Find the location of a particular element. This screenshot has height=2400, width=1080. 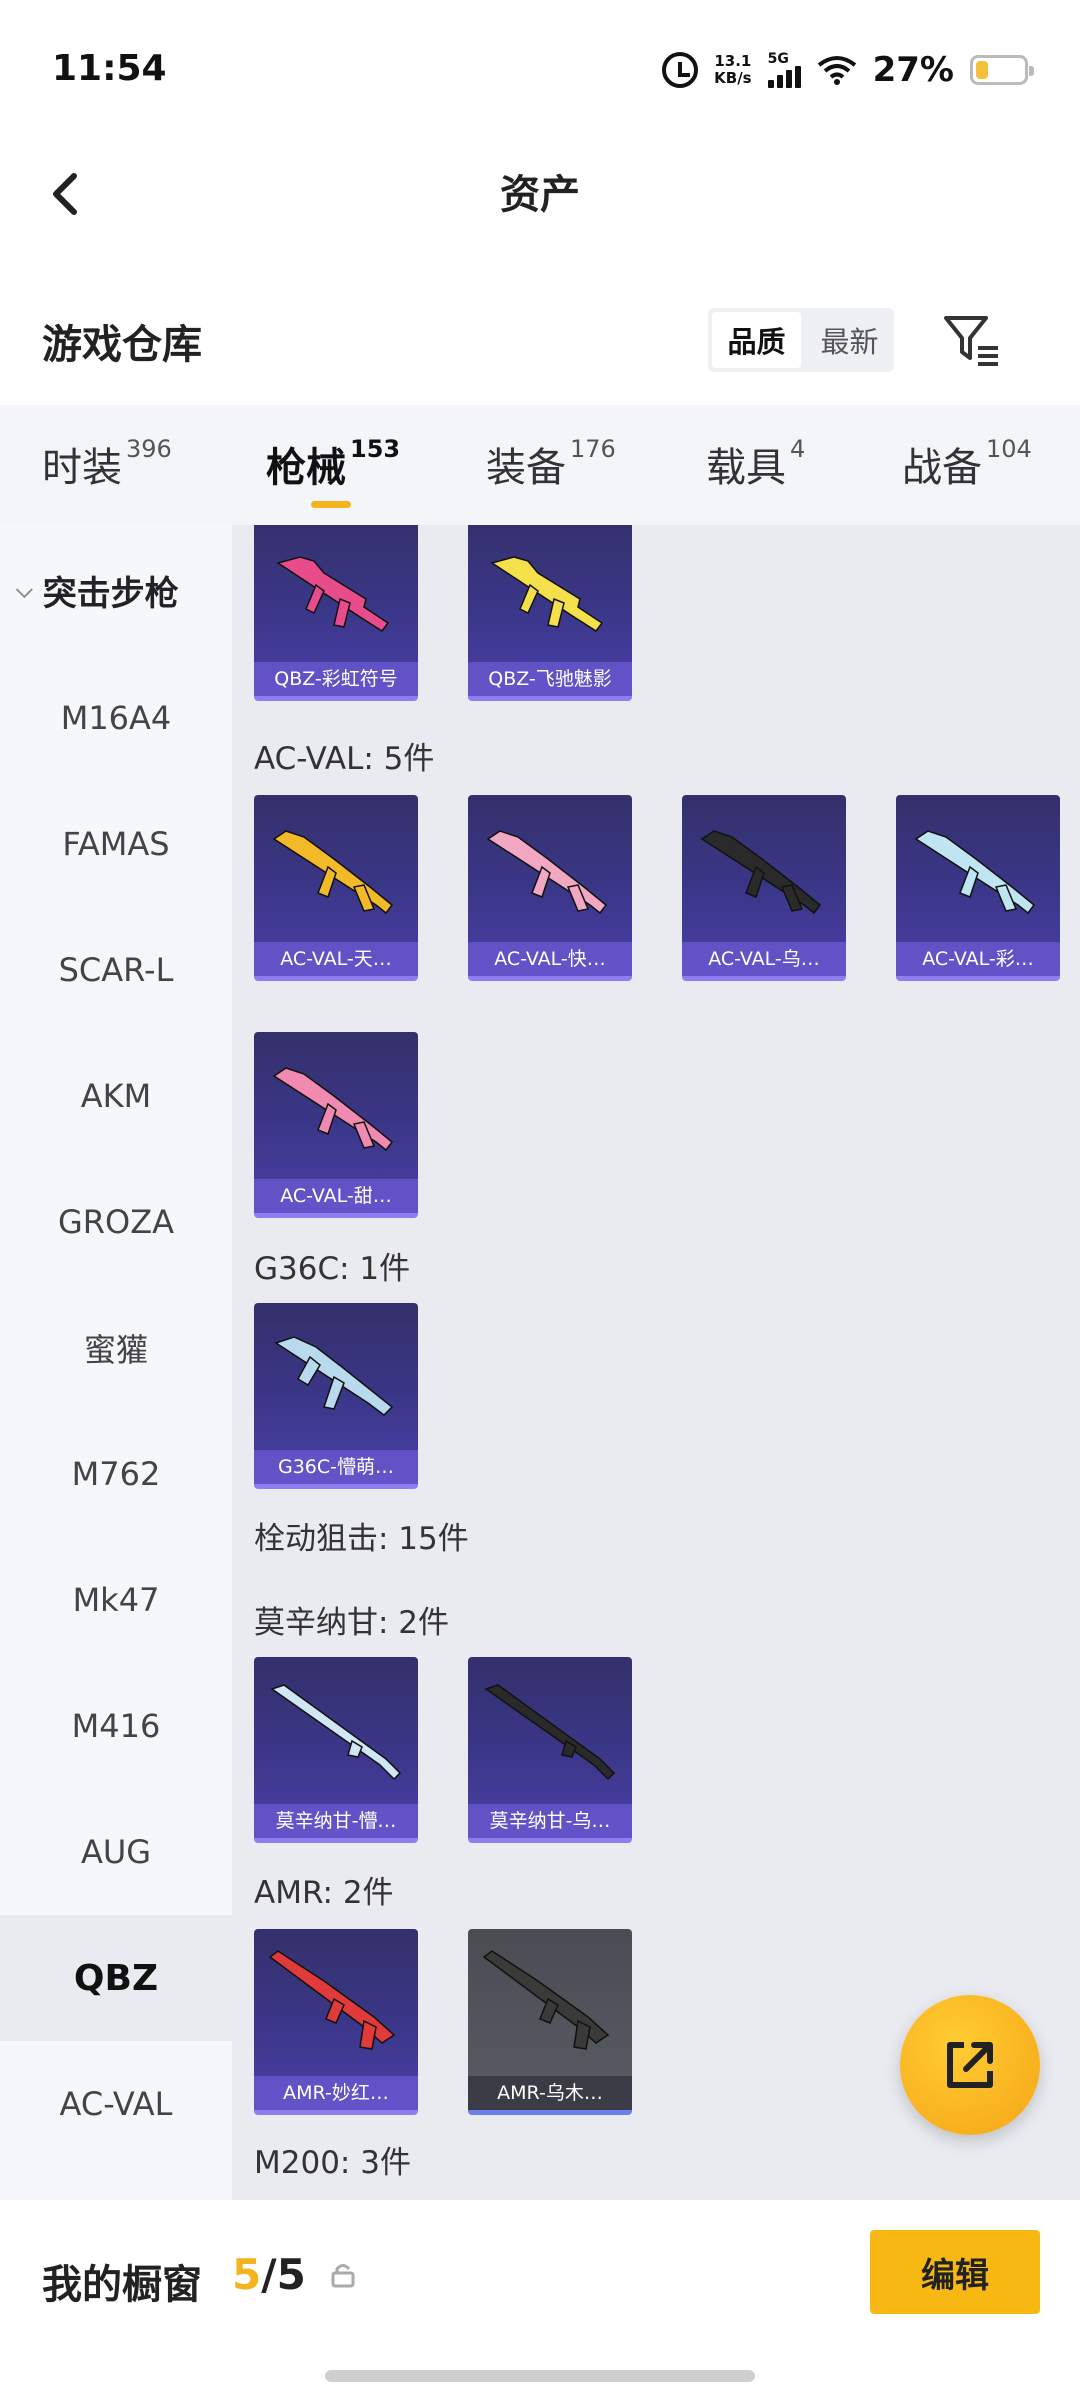

sidebar-item-m16a4: M16A4 is located at coordinates (116, 718).